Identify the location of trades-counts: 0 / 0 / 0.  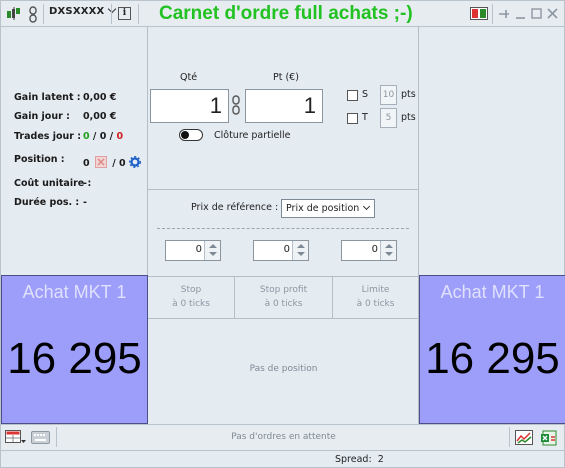
(103, 136).